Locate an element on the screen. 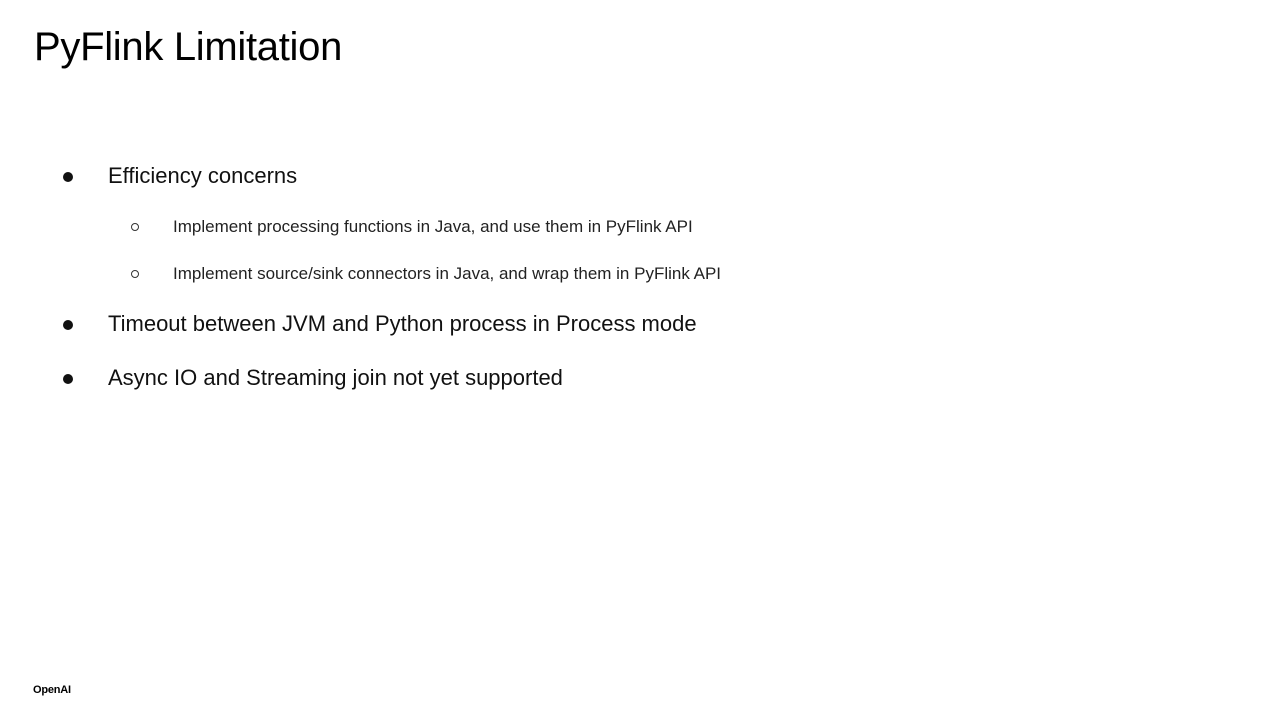  openai-logo: OpenAI is located at coordinates (52, 690).